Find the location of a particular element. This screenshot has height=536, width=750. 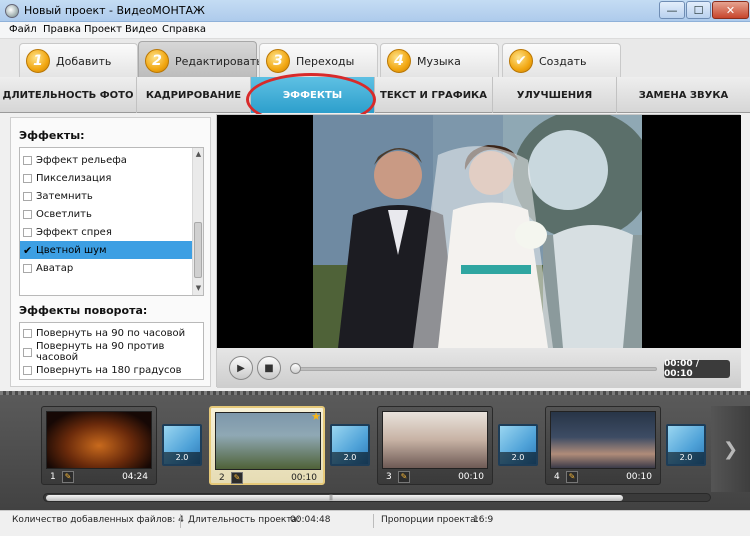

timeline-clip: 4 ✎ 00:10 is located at coordinates (603, 445).